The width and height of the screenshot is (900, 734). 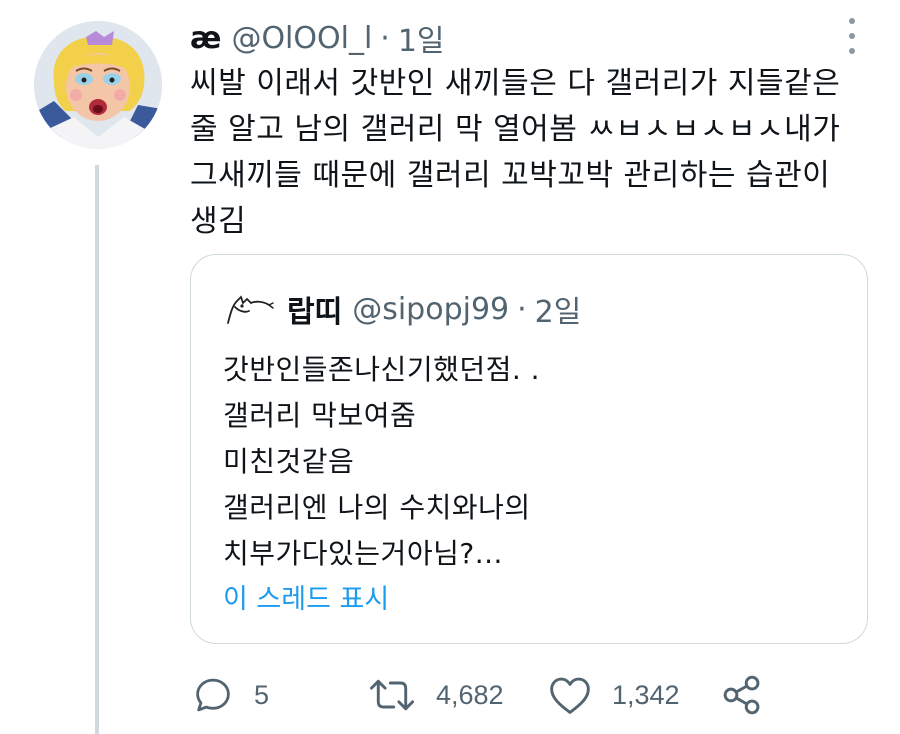 I want to click on reply-button: 5, so click(x=230, y=695).